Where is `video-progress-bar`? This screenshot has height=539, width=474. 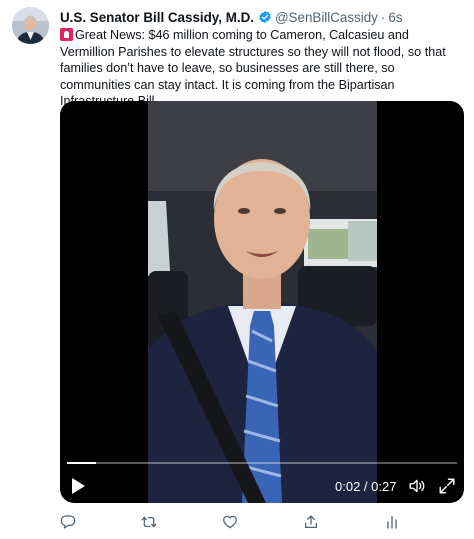 video-progress-bar is located at coordinates (262, 463).